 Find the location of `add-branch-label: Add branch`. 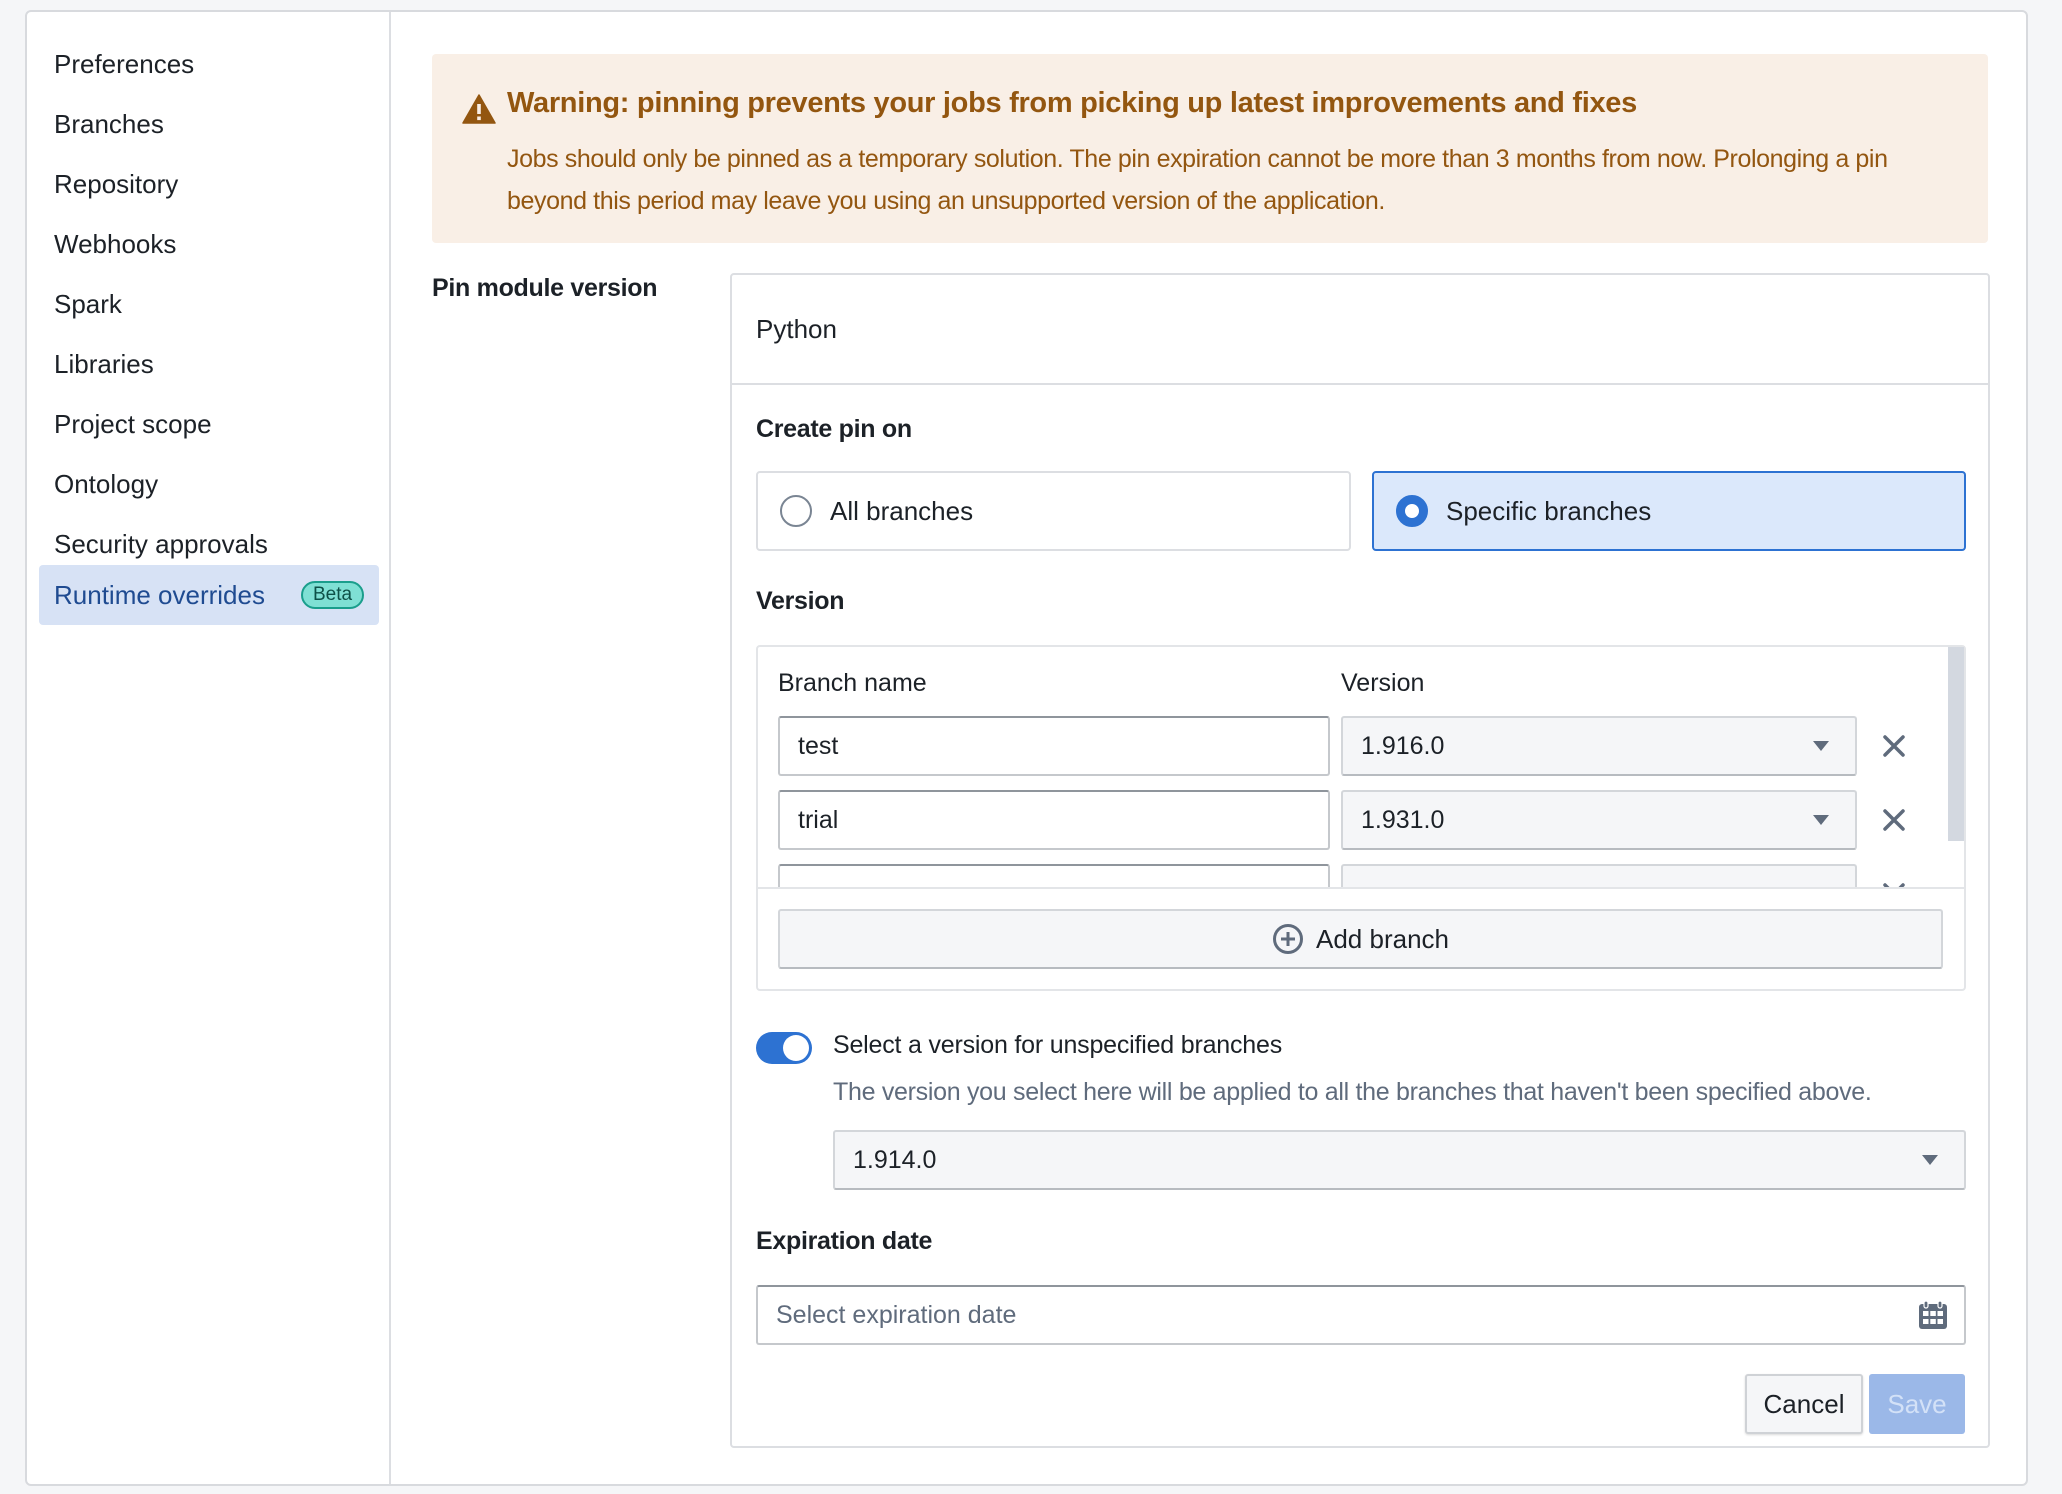

add-branch-label: Add branch is located at coordinates (1382, 938).